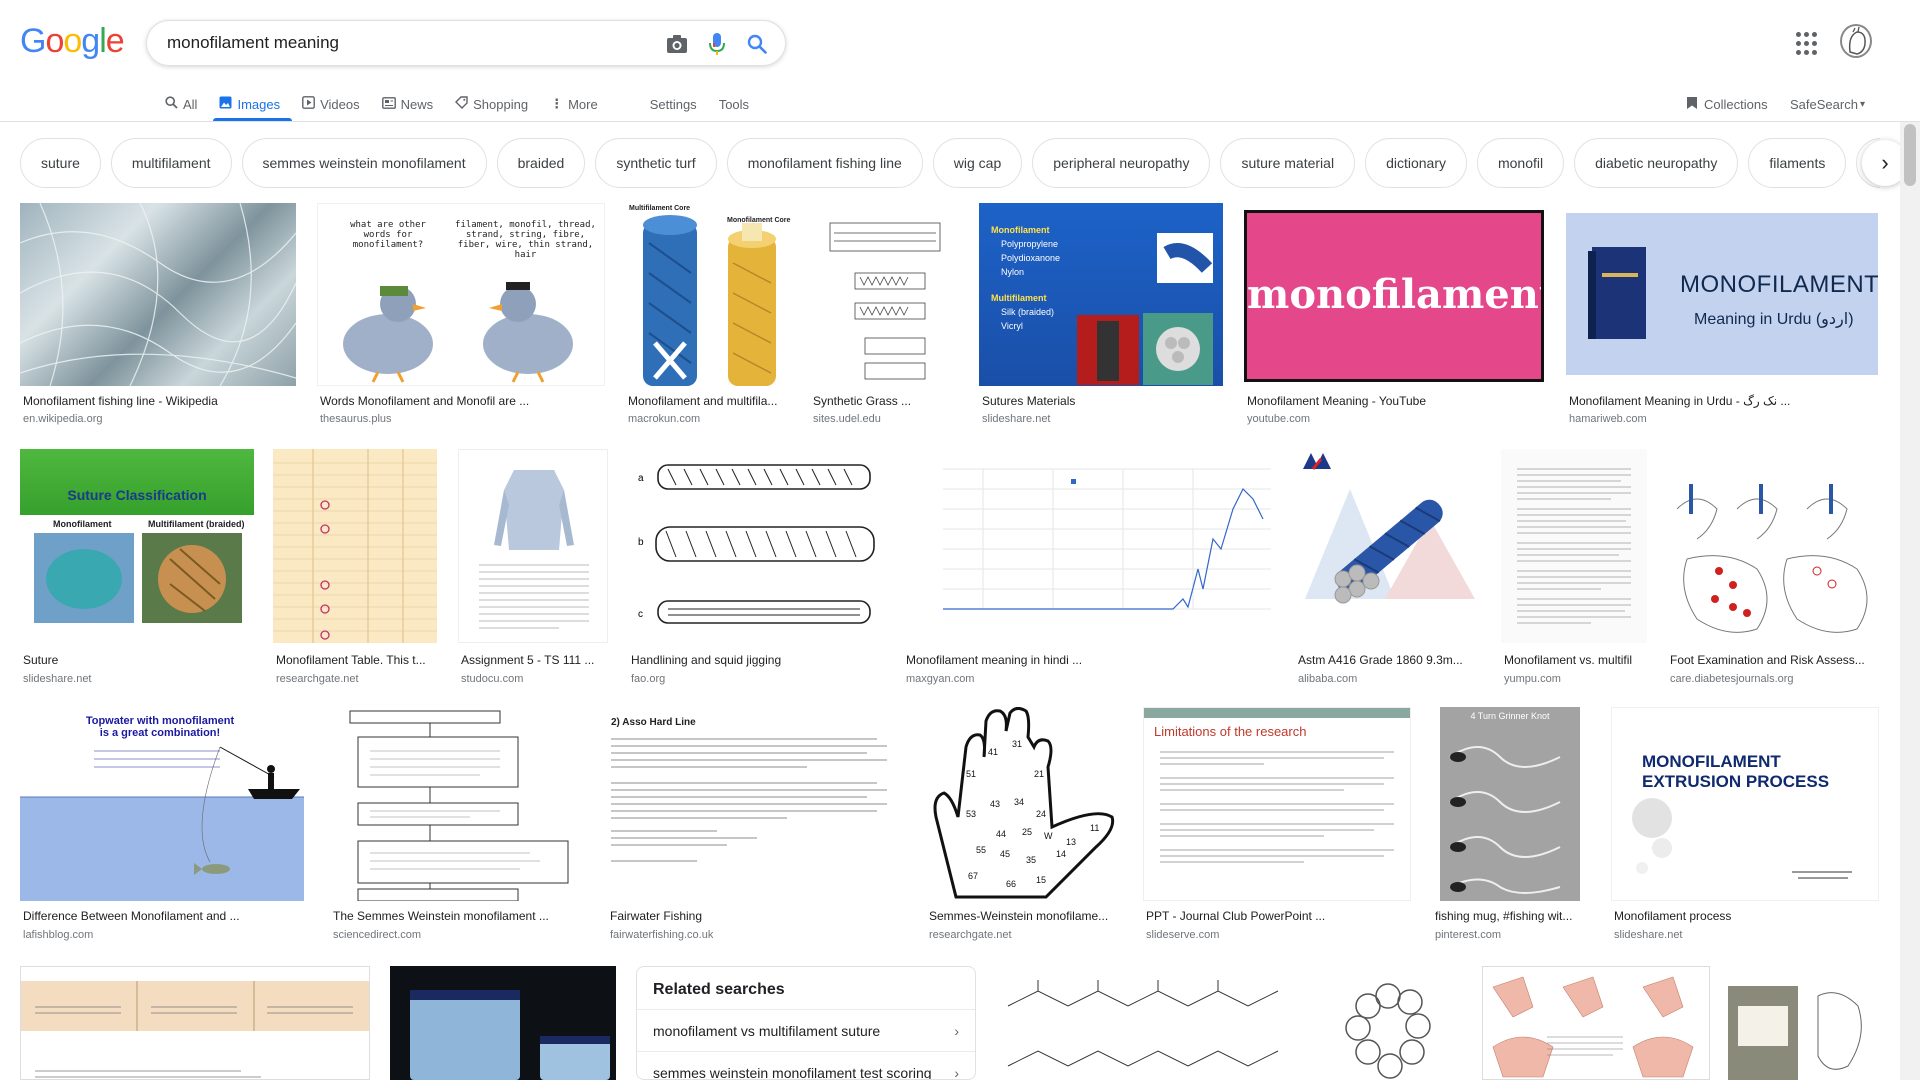  I want to click on image-result: Assignment 5 - TS 111 ... studocu.com, so click(533, 570).